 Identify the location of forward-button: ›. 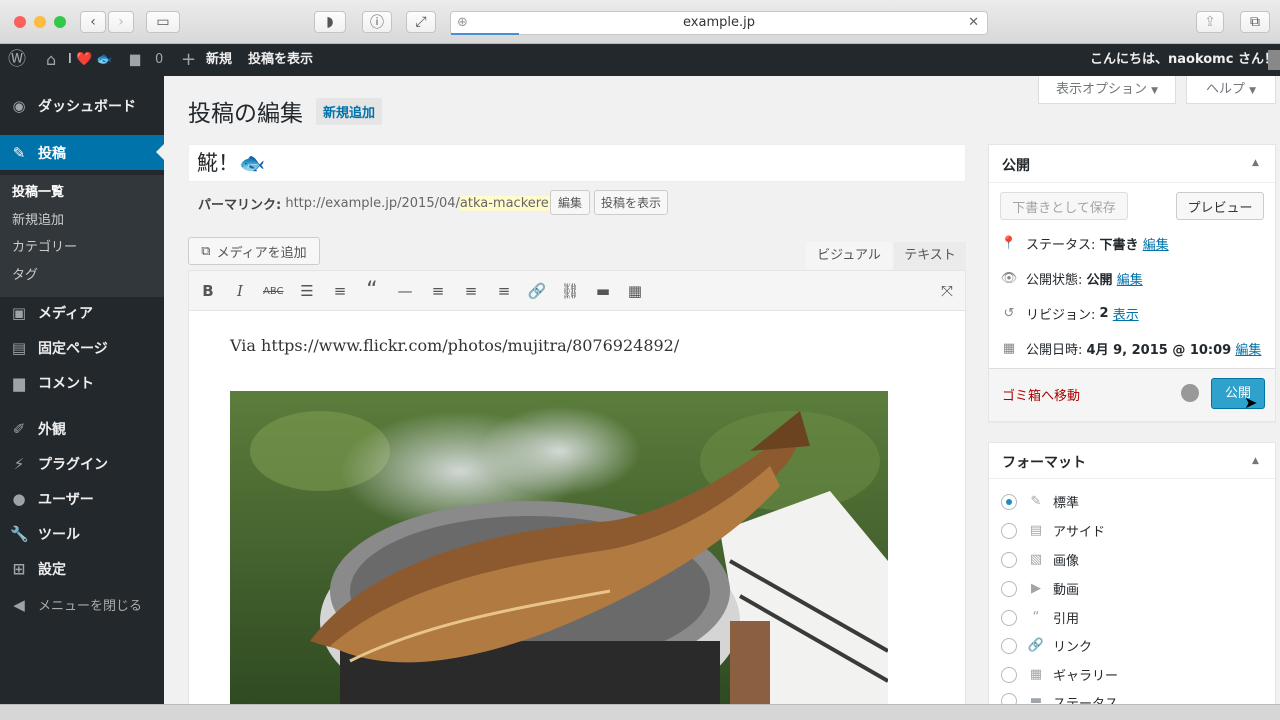
(121, 22).